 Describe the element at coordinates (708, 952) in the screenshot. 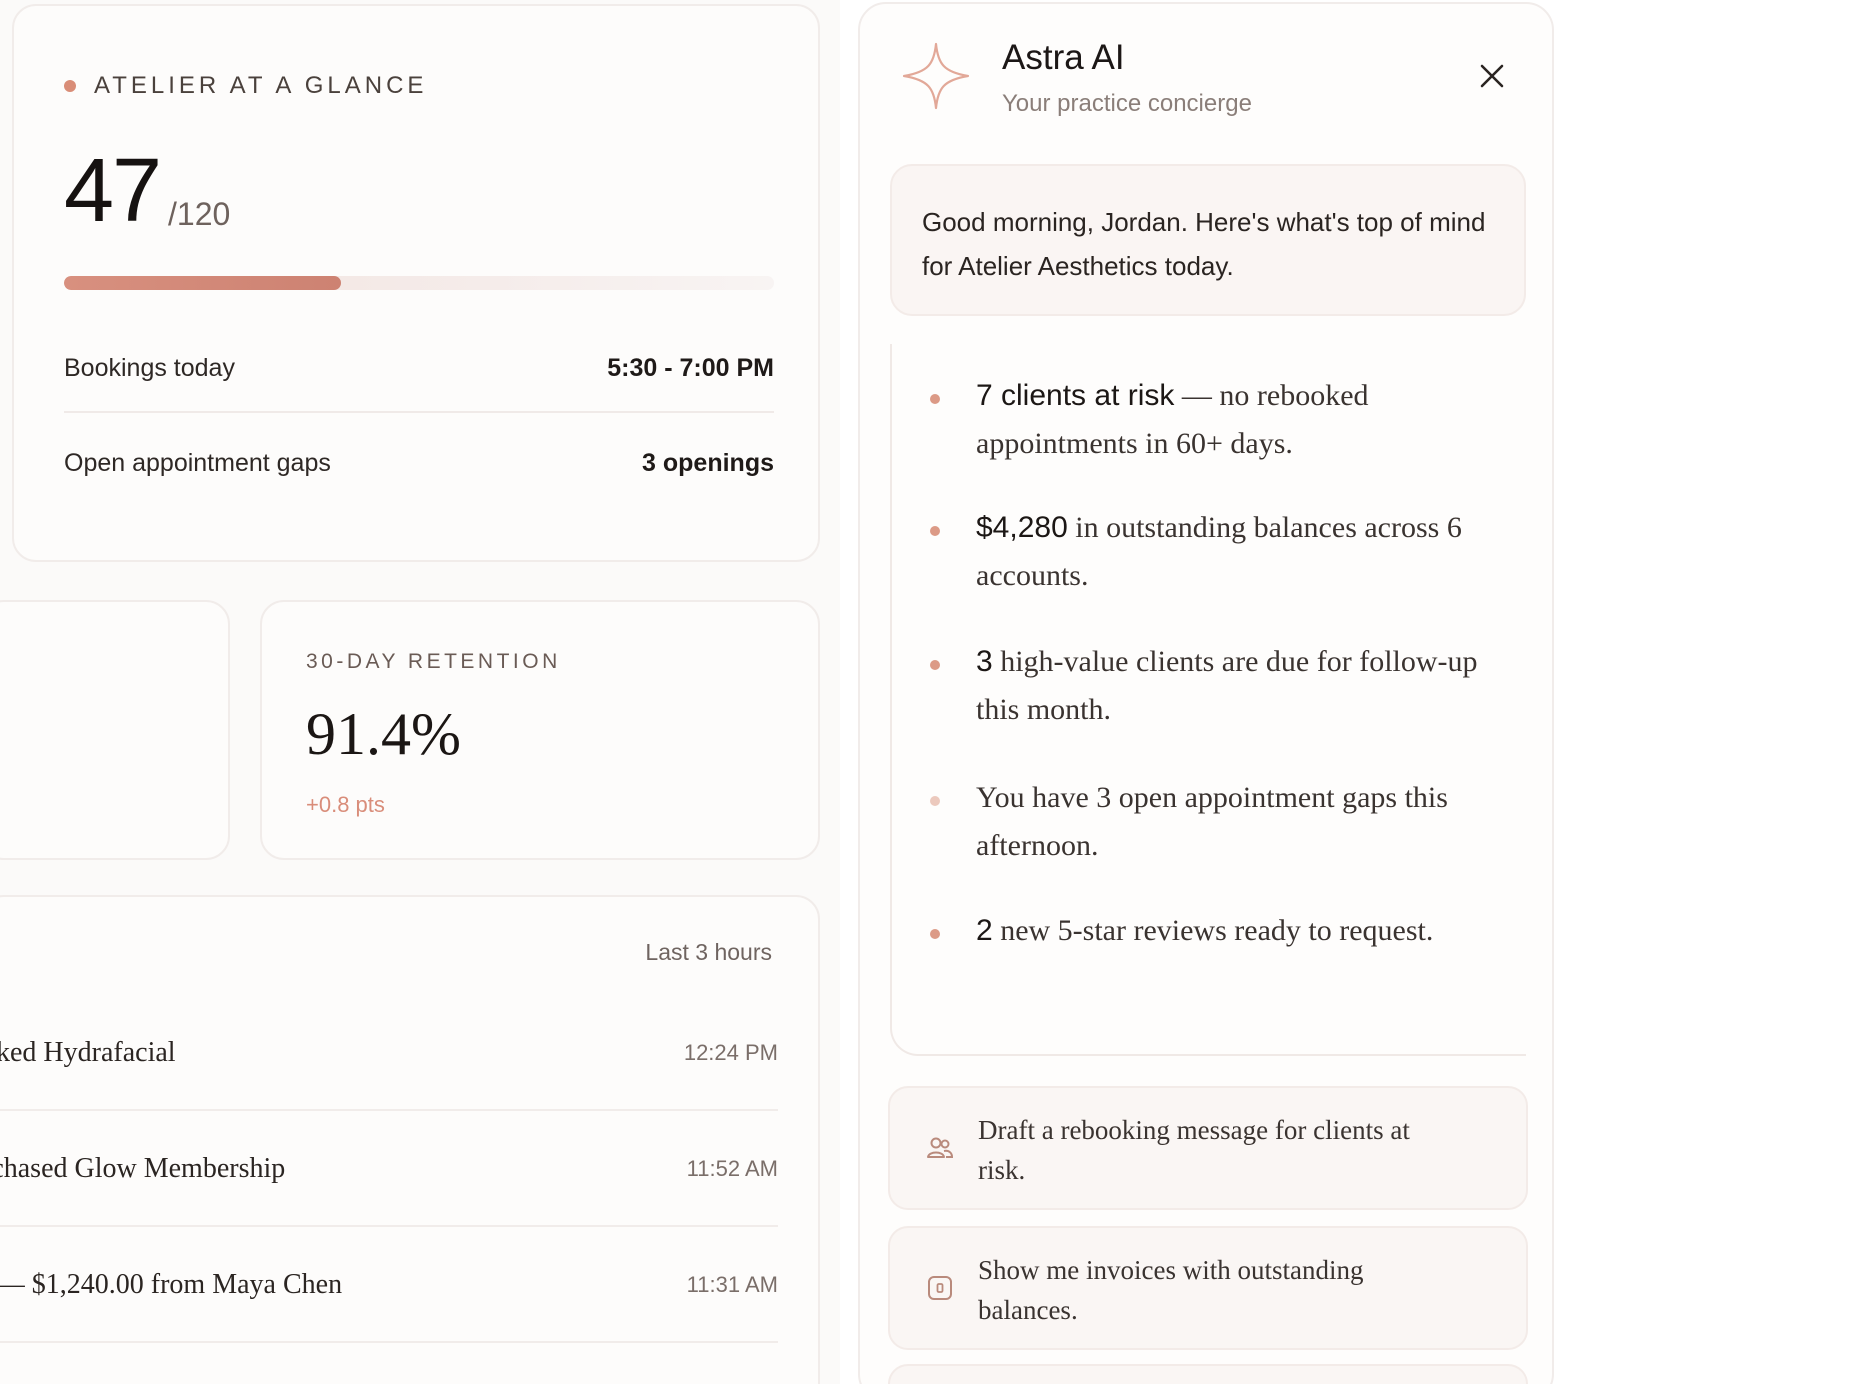

I see `activity-range: Last 3 hours` at that location.